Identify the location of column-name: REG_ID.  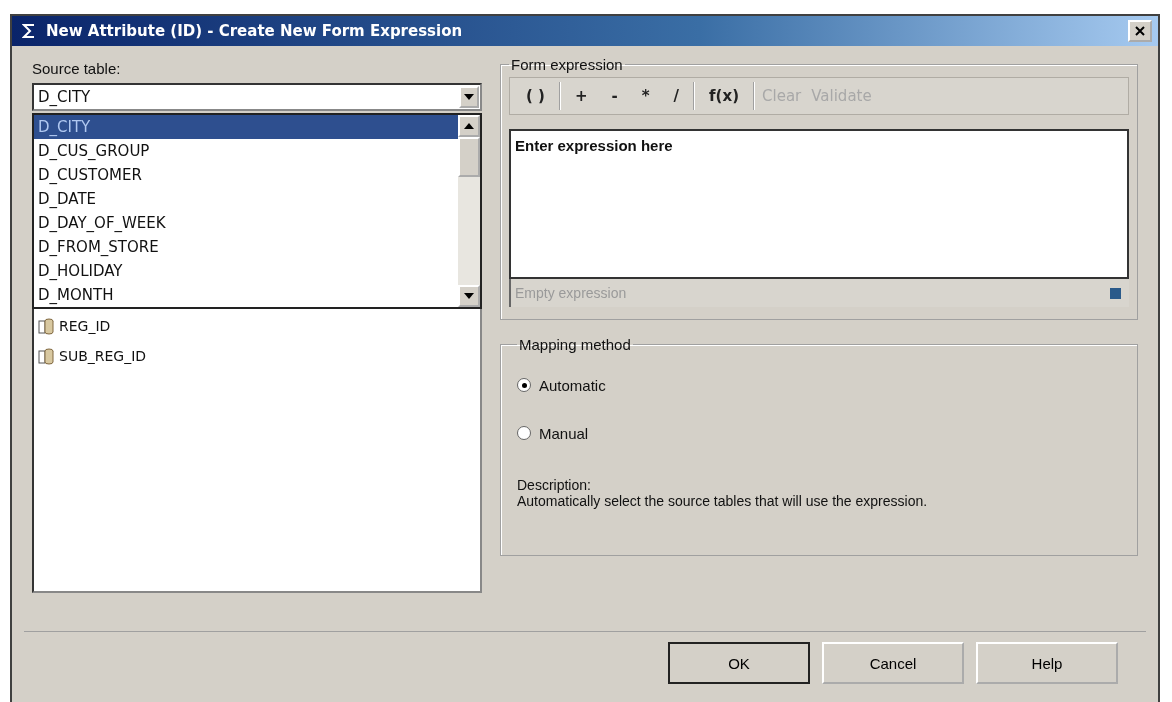
(85, 326).